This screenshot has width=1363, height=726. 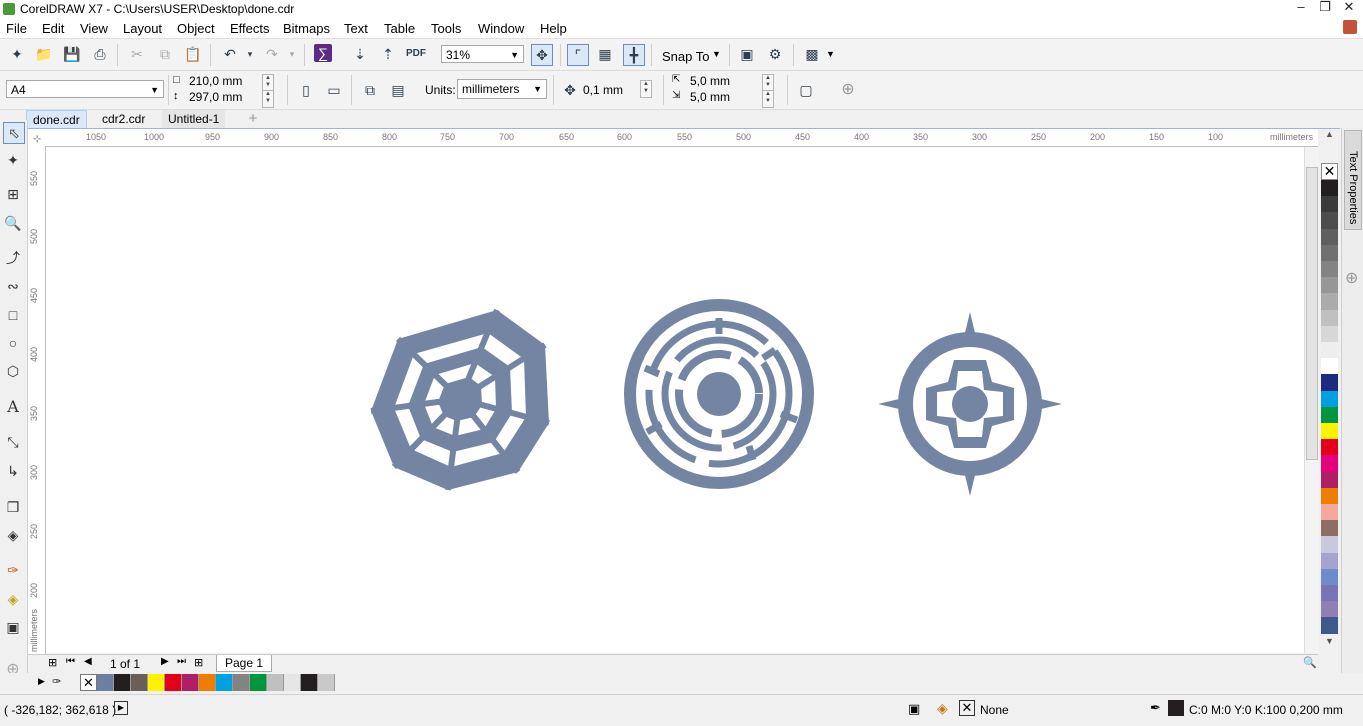 I want to click on corel-connect-icon: ∑, so click(x=323, y=53).